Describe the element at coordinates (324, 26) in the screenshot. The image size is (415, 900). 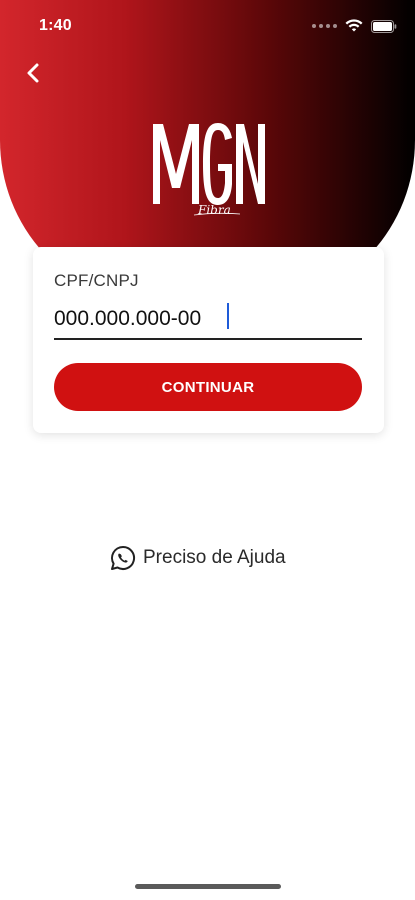
I see `signal-icon` at that location.